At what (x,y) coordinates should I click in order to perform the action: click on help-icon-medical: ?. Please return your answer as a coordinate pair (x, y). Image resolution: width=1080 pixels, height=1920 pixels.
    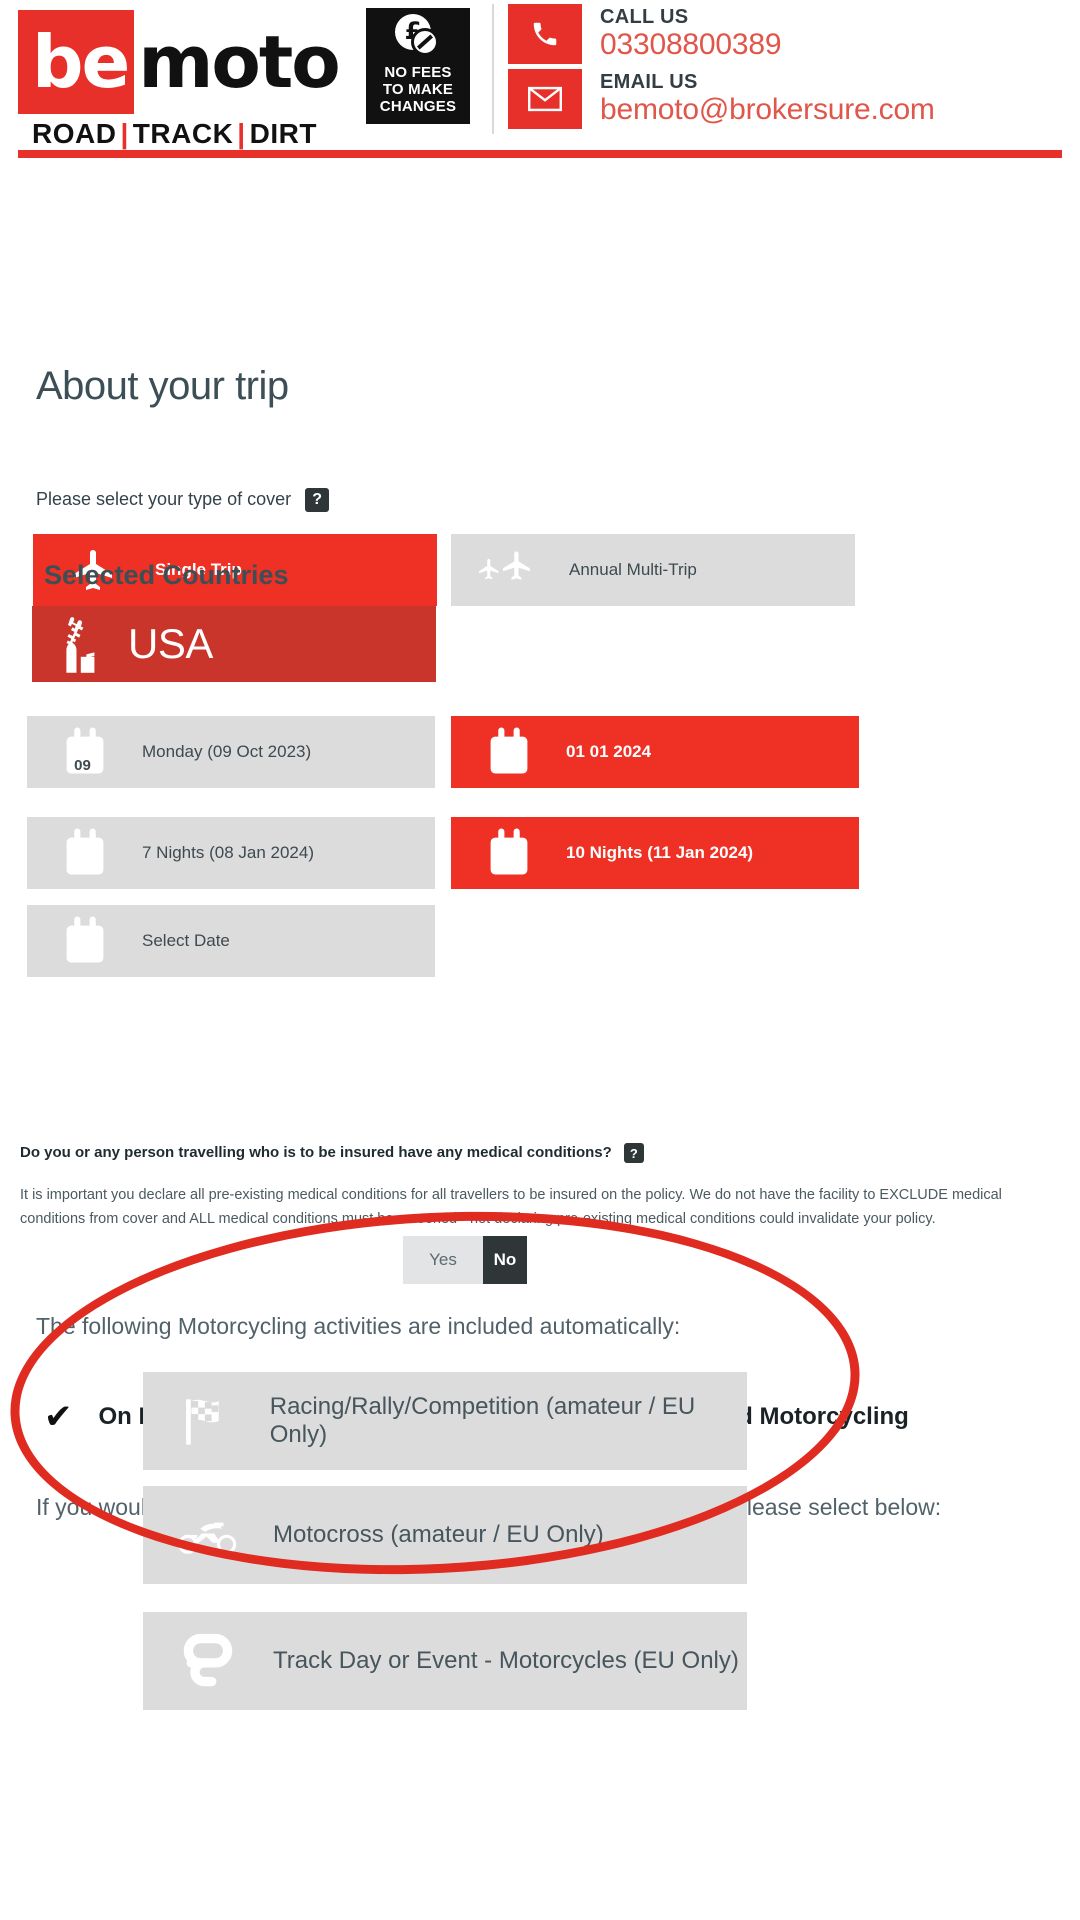
    Looking at the image, I should click on (633, 1153).